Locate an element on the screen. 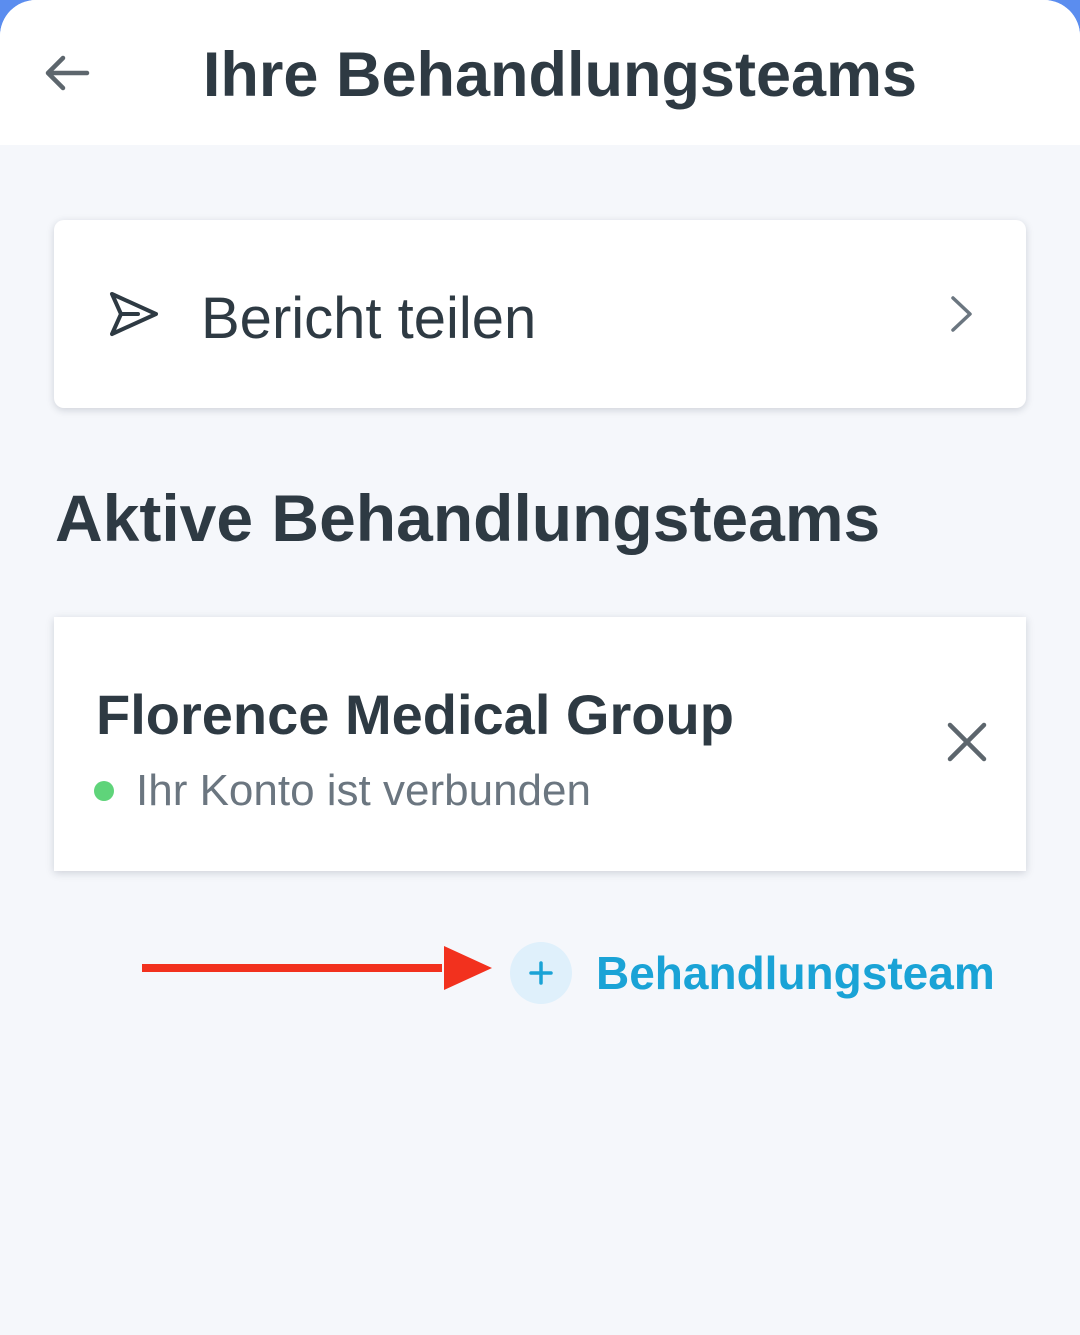  add-team-button: Behandlungsteam is located at coordinates (752, 973).